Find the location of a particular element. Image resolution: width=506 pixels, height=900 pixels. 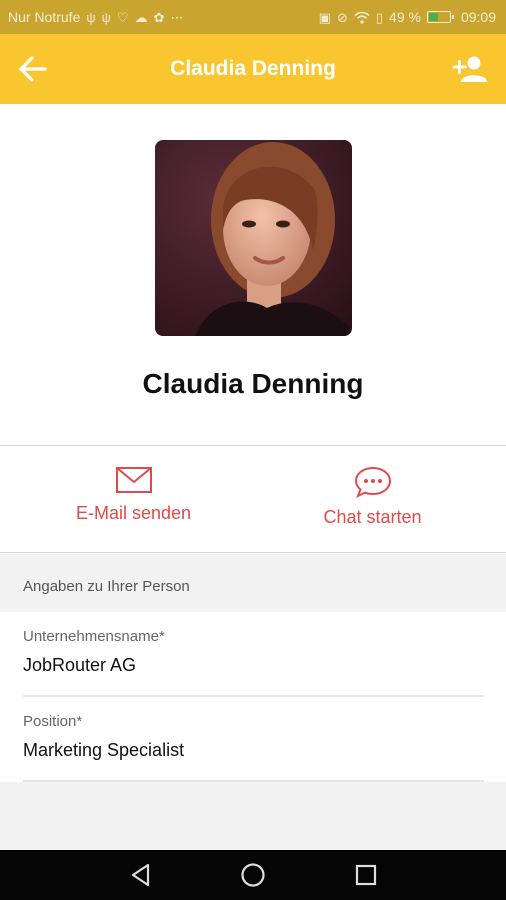

arrow-left-icon is located at coordinates (33, 69).